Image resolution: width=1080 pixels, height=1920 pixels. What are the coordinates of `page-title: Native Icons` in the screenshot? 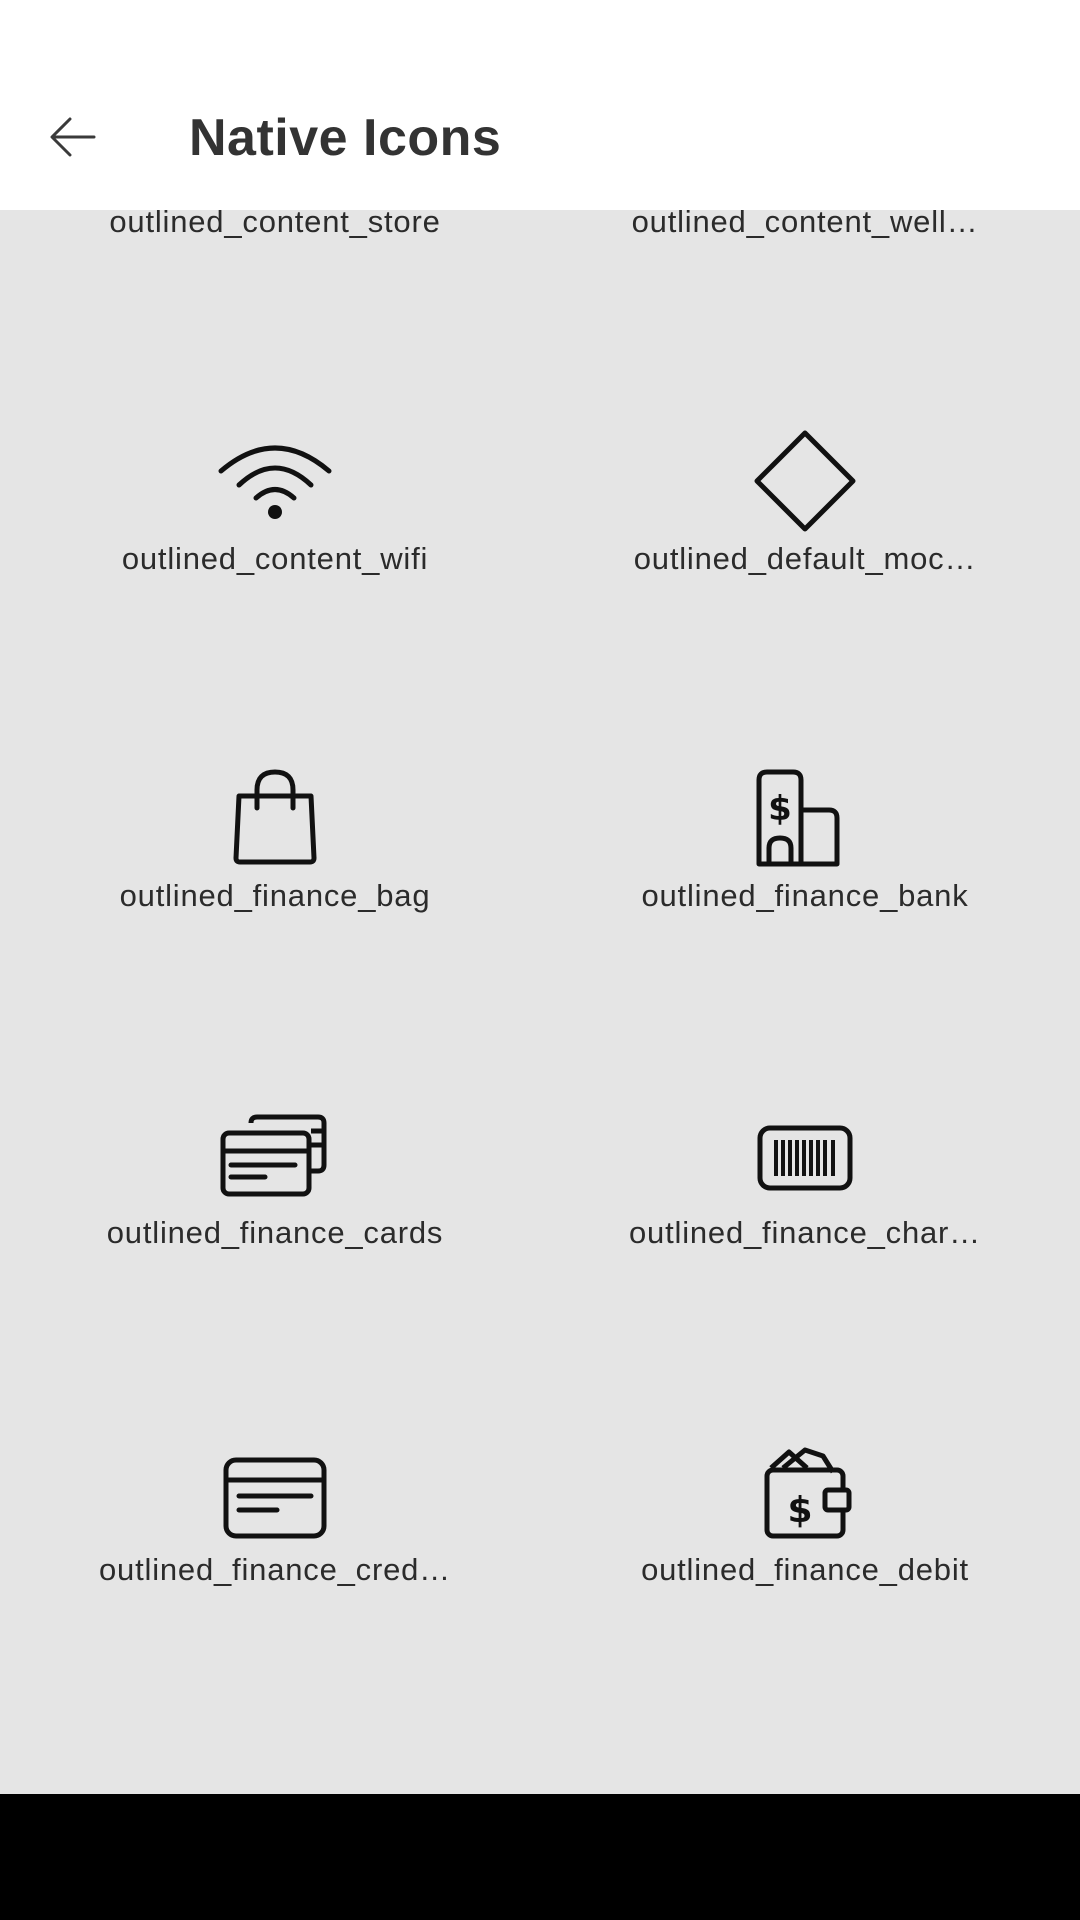 It's located at (345, 138).